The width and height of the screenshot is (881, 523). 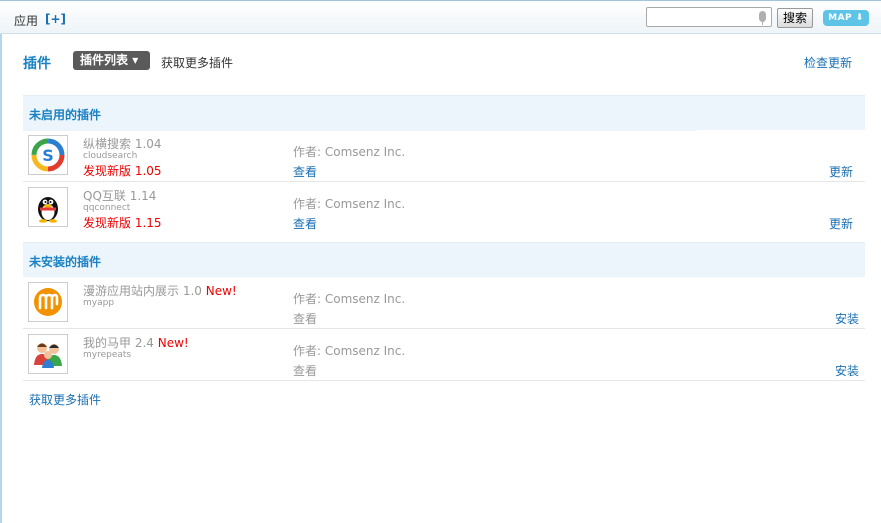 I want to click on plugin-name: QQ互联 1.14, so click(x=120, y=196).